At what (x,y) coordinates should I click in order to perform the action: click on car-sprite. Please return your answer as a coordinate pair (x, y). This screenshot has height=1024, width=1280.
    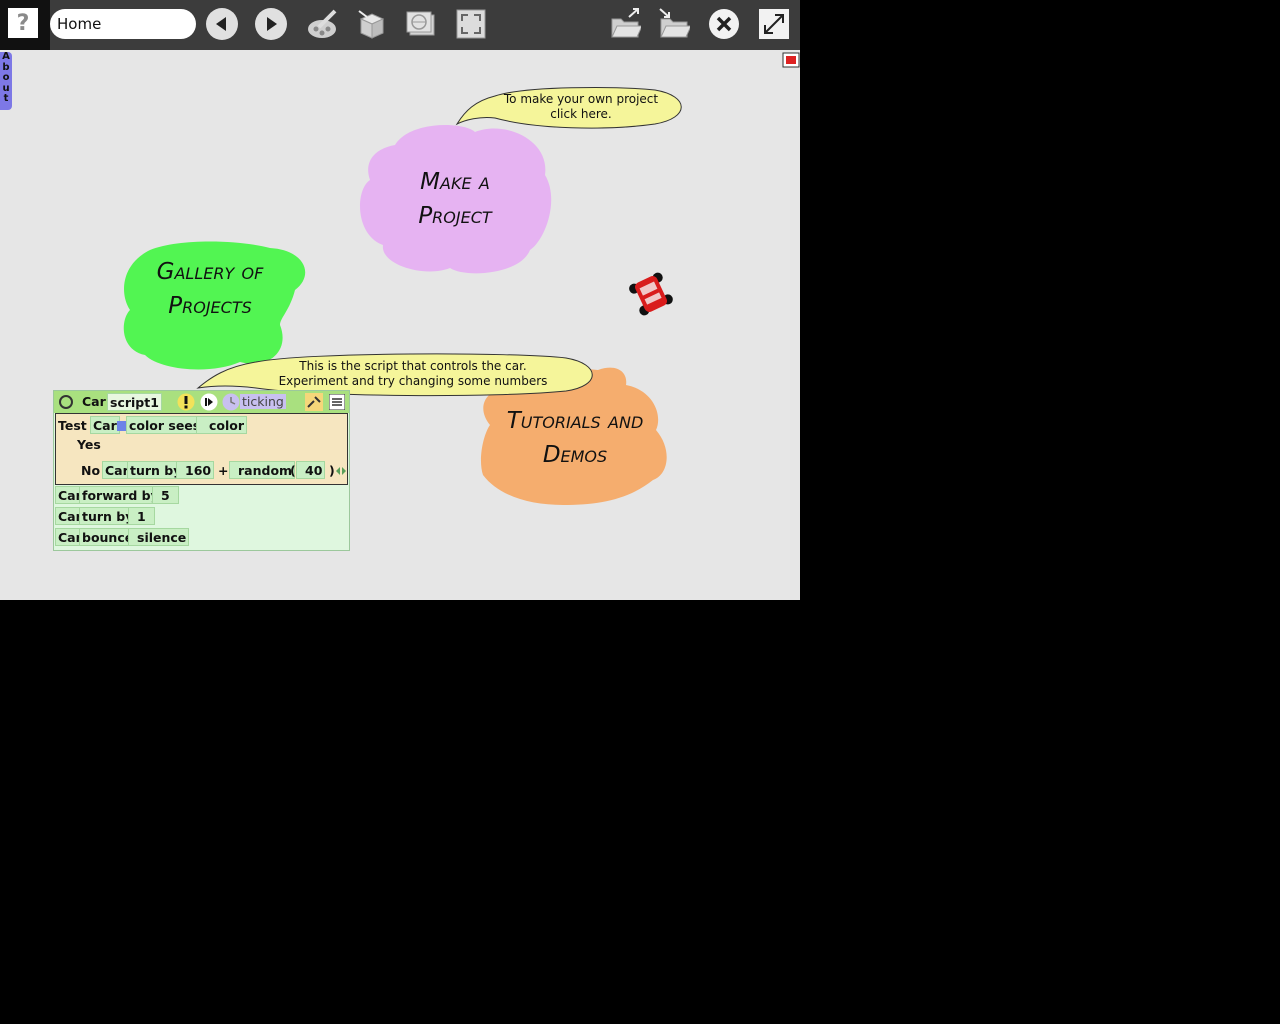
    Looking at the image, I should click on (651, 294).